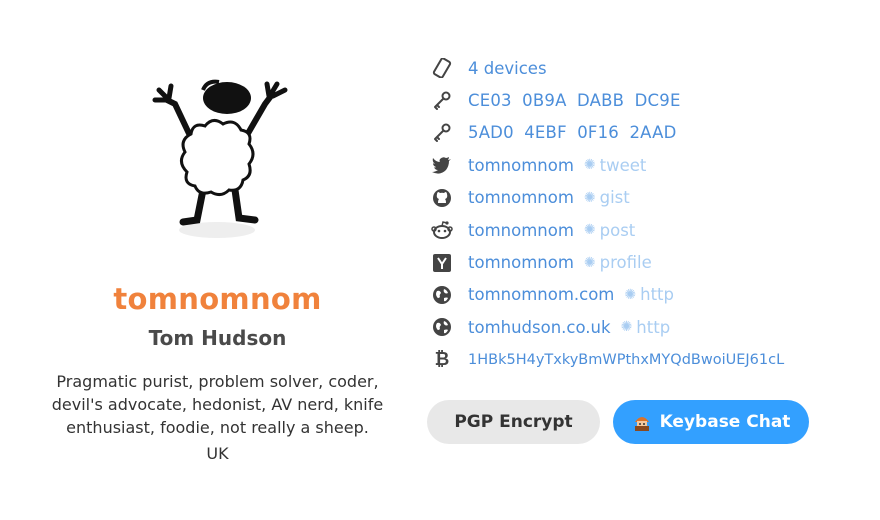 This screenshot has width=880, height=520. I want to click on proof-badge: ✺ profile, so click(618, 262).